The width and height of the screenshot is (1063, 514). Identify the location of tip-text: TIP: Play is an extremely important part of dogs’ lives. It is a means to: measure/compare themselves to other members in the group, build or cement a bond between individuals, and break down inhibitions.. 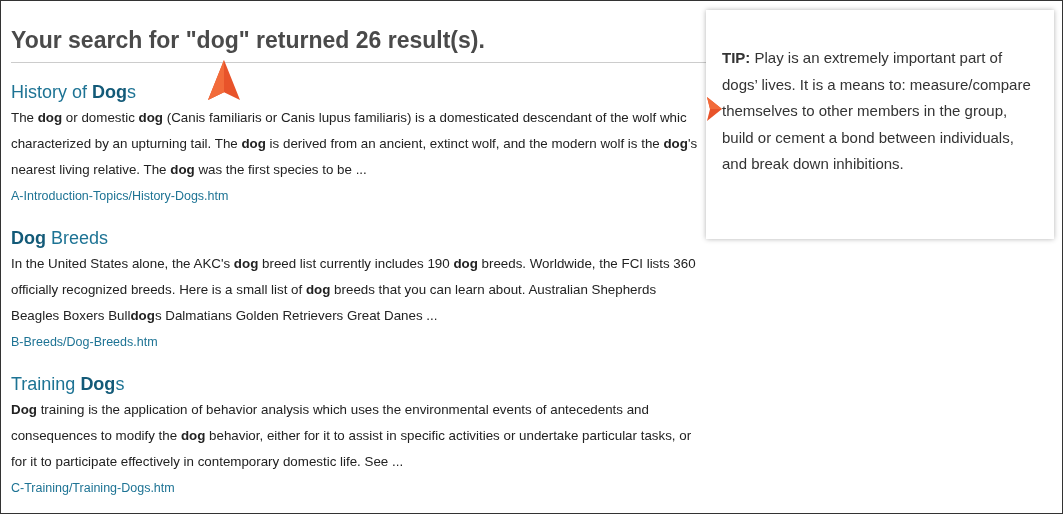
(877, 111).